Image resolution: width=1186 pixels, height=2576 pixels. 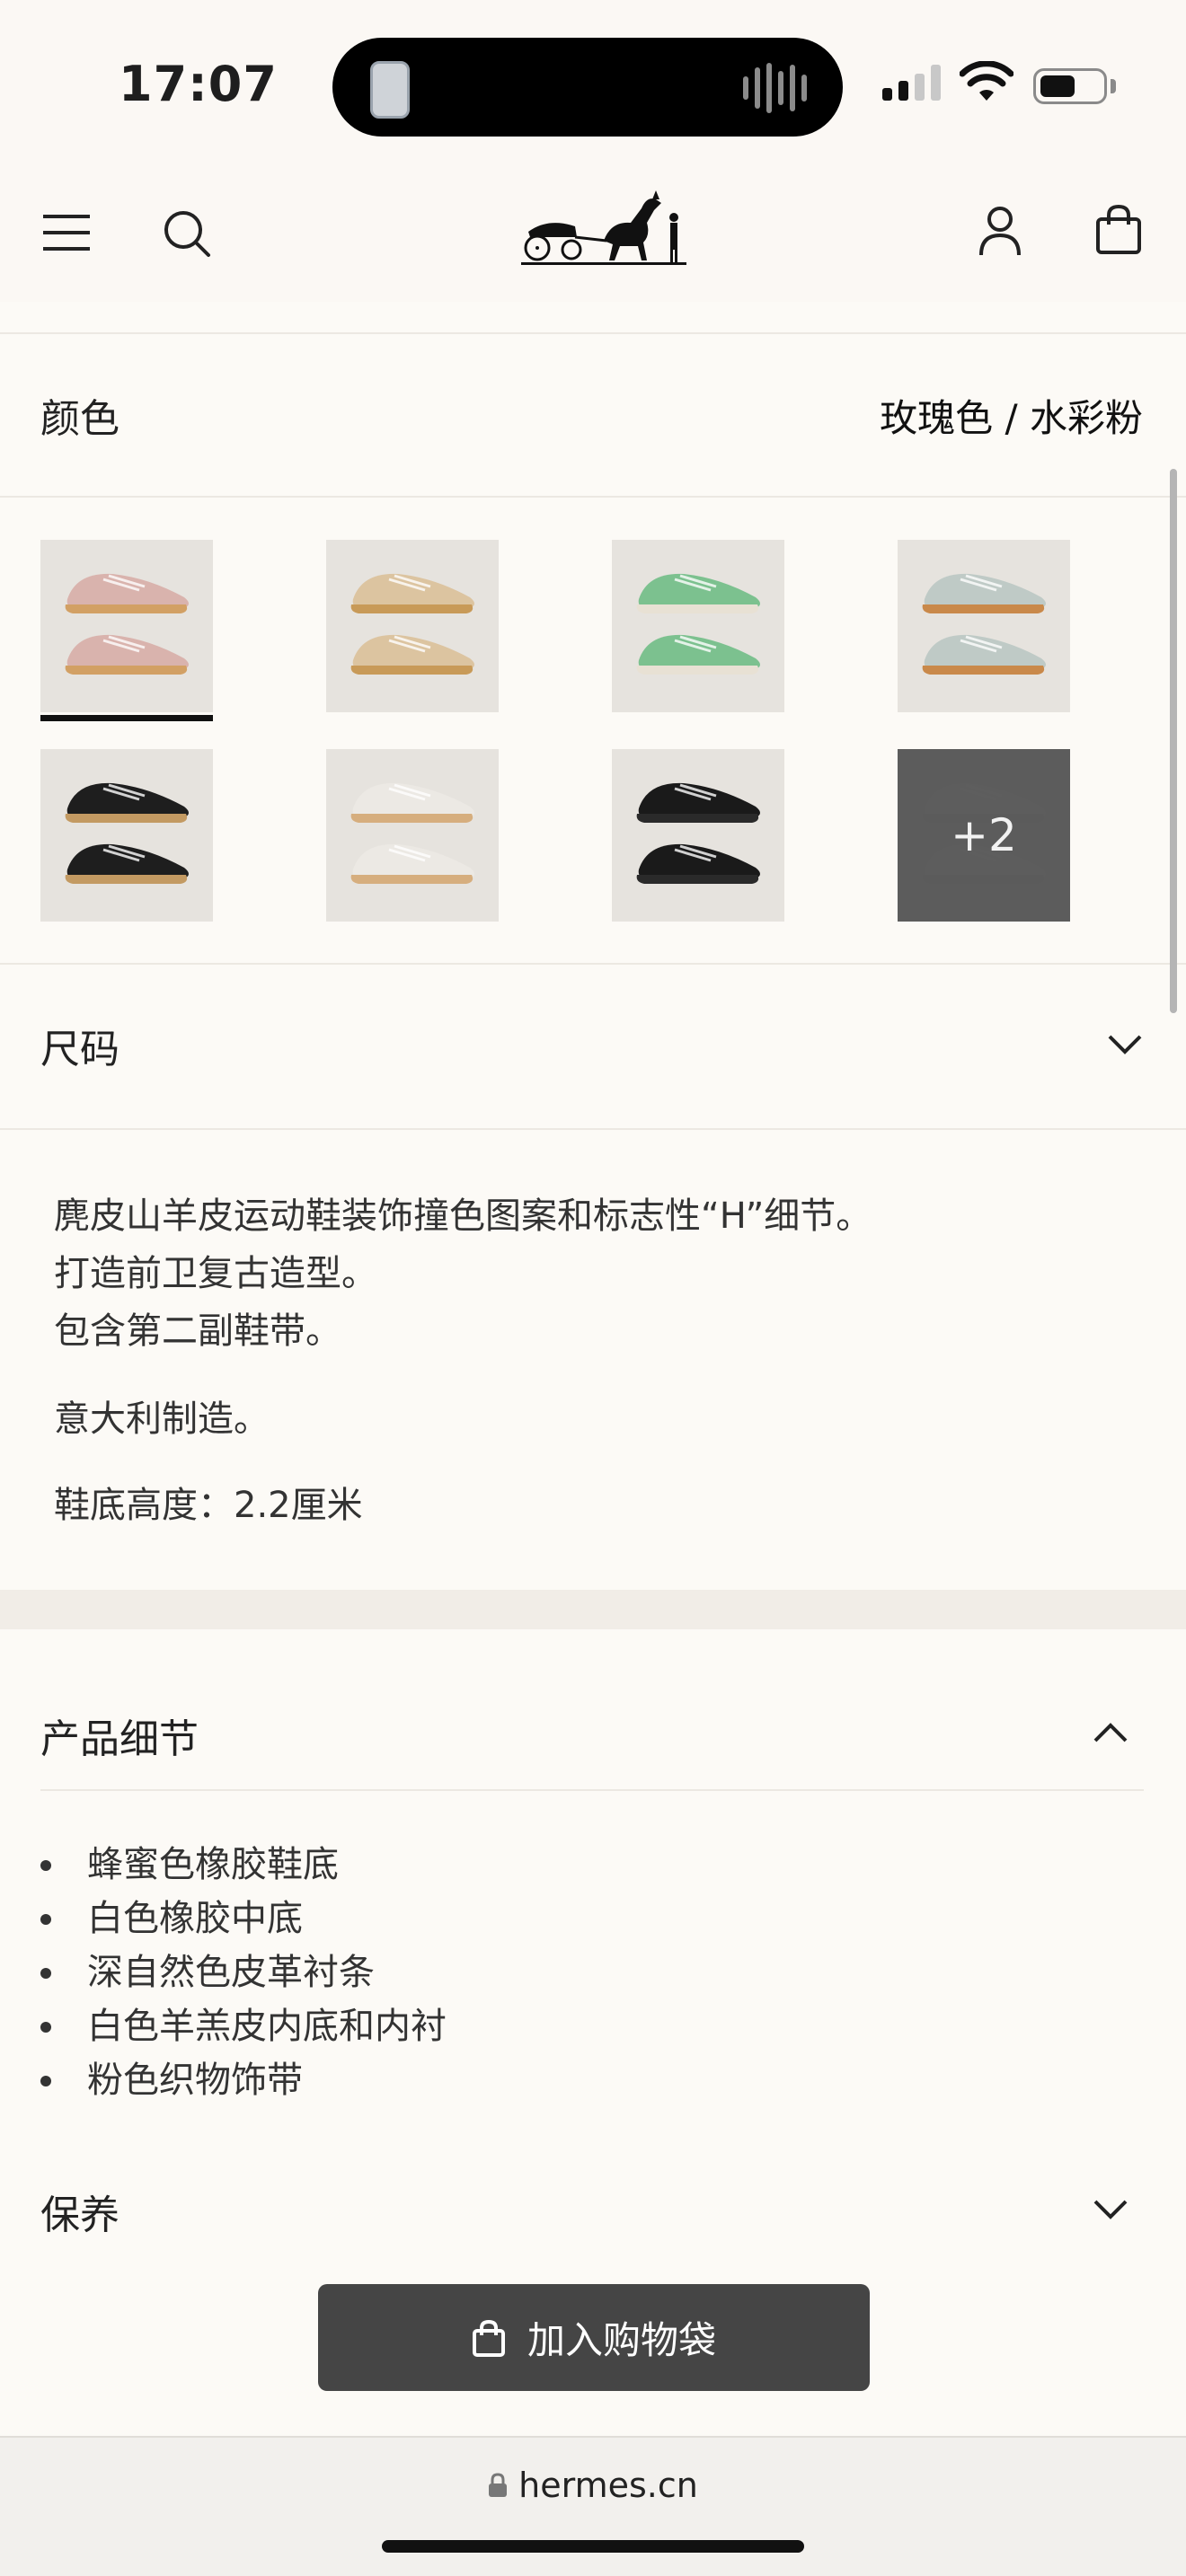 I want to click on color-swatch-rose, so click(x=126, y=626).